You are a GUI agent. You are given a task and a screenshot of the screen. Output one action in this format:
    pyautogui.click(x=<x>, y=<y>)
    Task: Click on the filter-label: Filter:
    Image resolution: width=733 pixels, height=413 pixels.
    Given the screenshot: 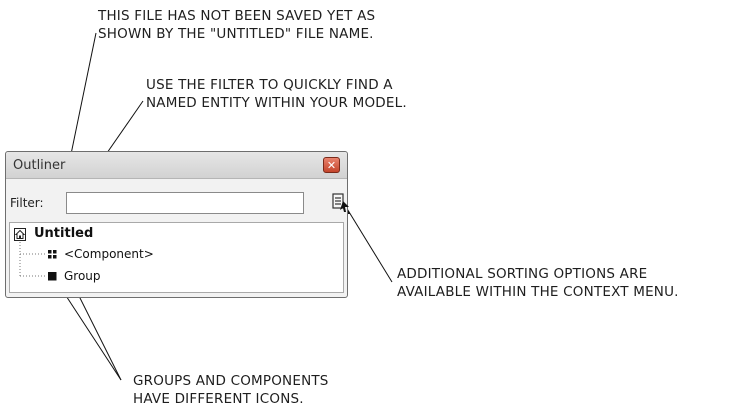 What is the action you would take?
    pyautogui.click(x=27, y=203)
    